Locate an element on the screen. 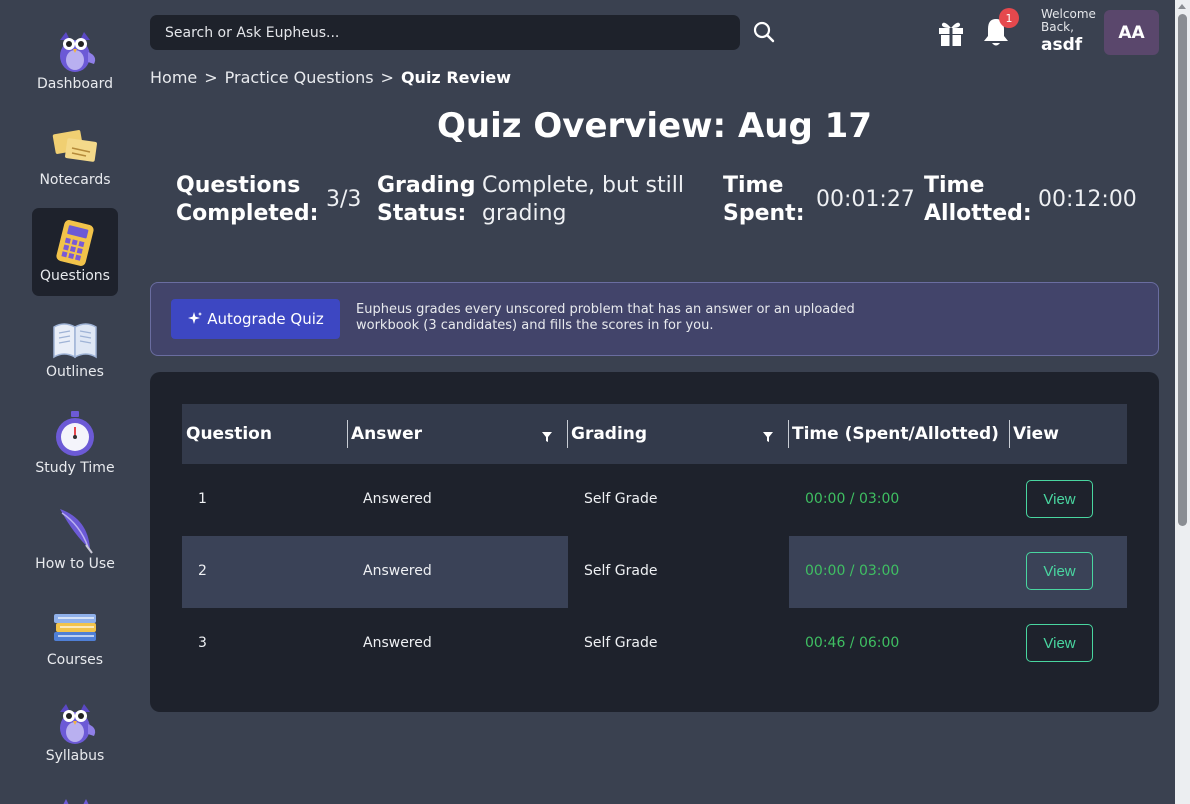 The width and height of the screenshot is (1190, 804). grading-status-label: Grading Status: is located at coordinates (426, 200).